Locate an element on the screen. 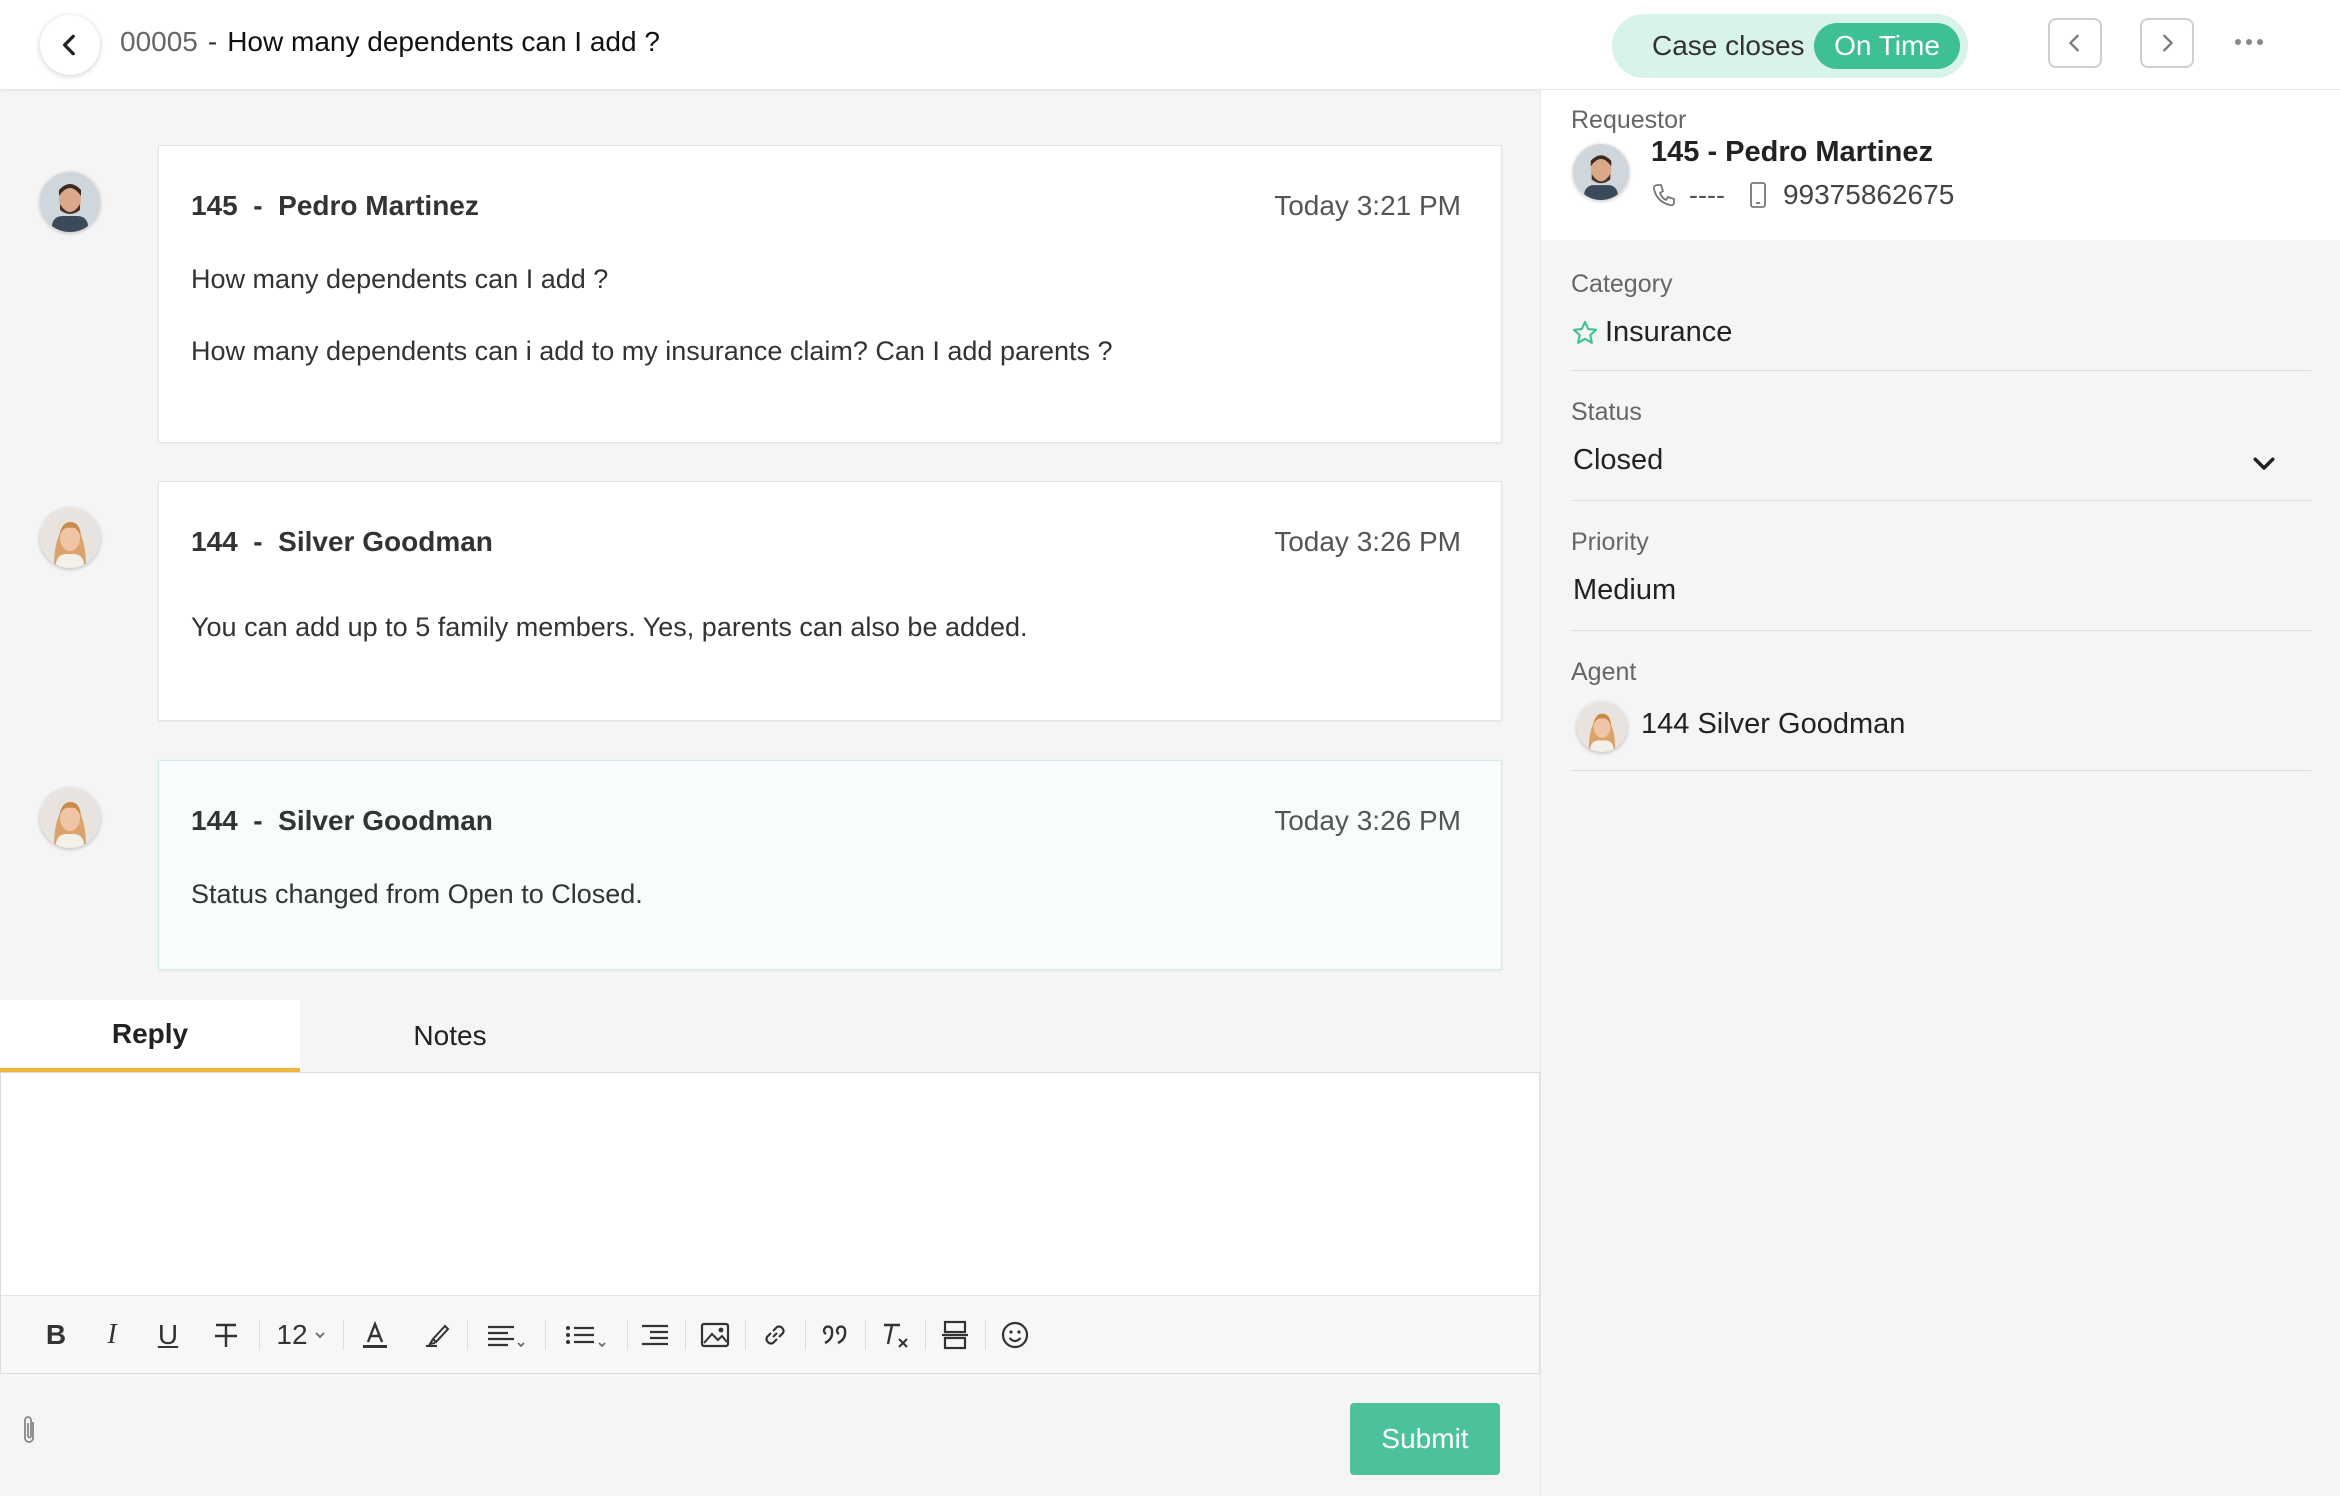 Image resolution: width=2340 pixels, height=1496 pixels. link-icon is located at coordinates (775, 1335).